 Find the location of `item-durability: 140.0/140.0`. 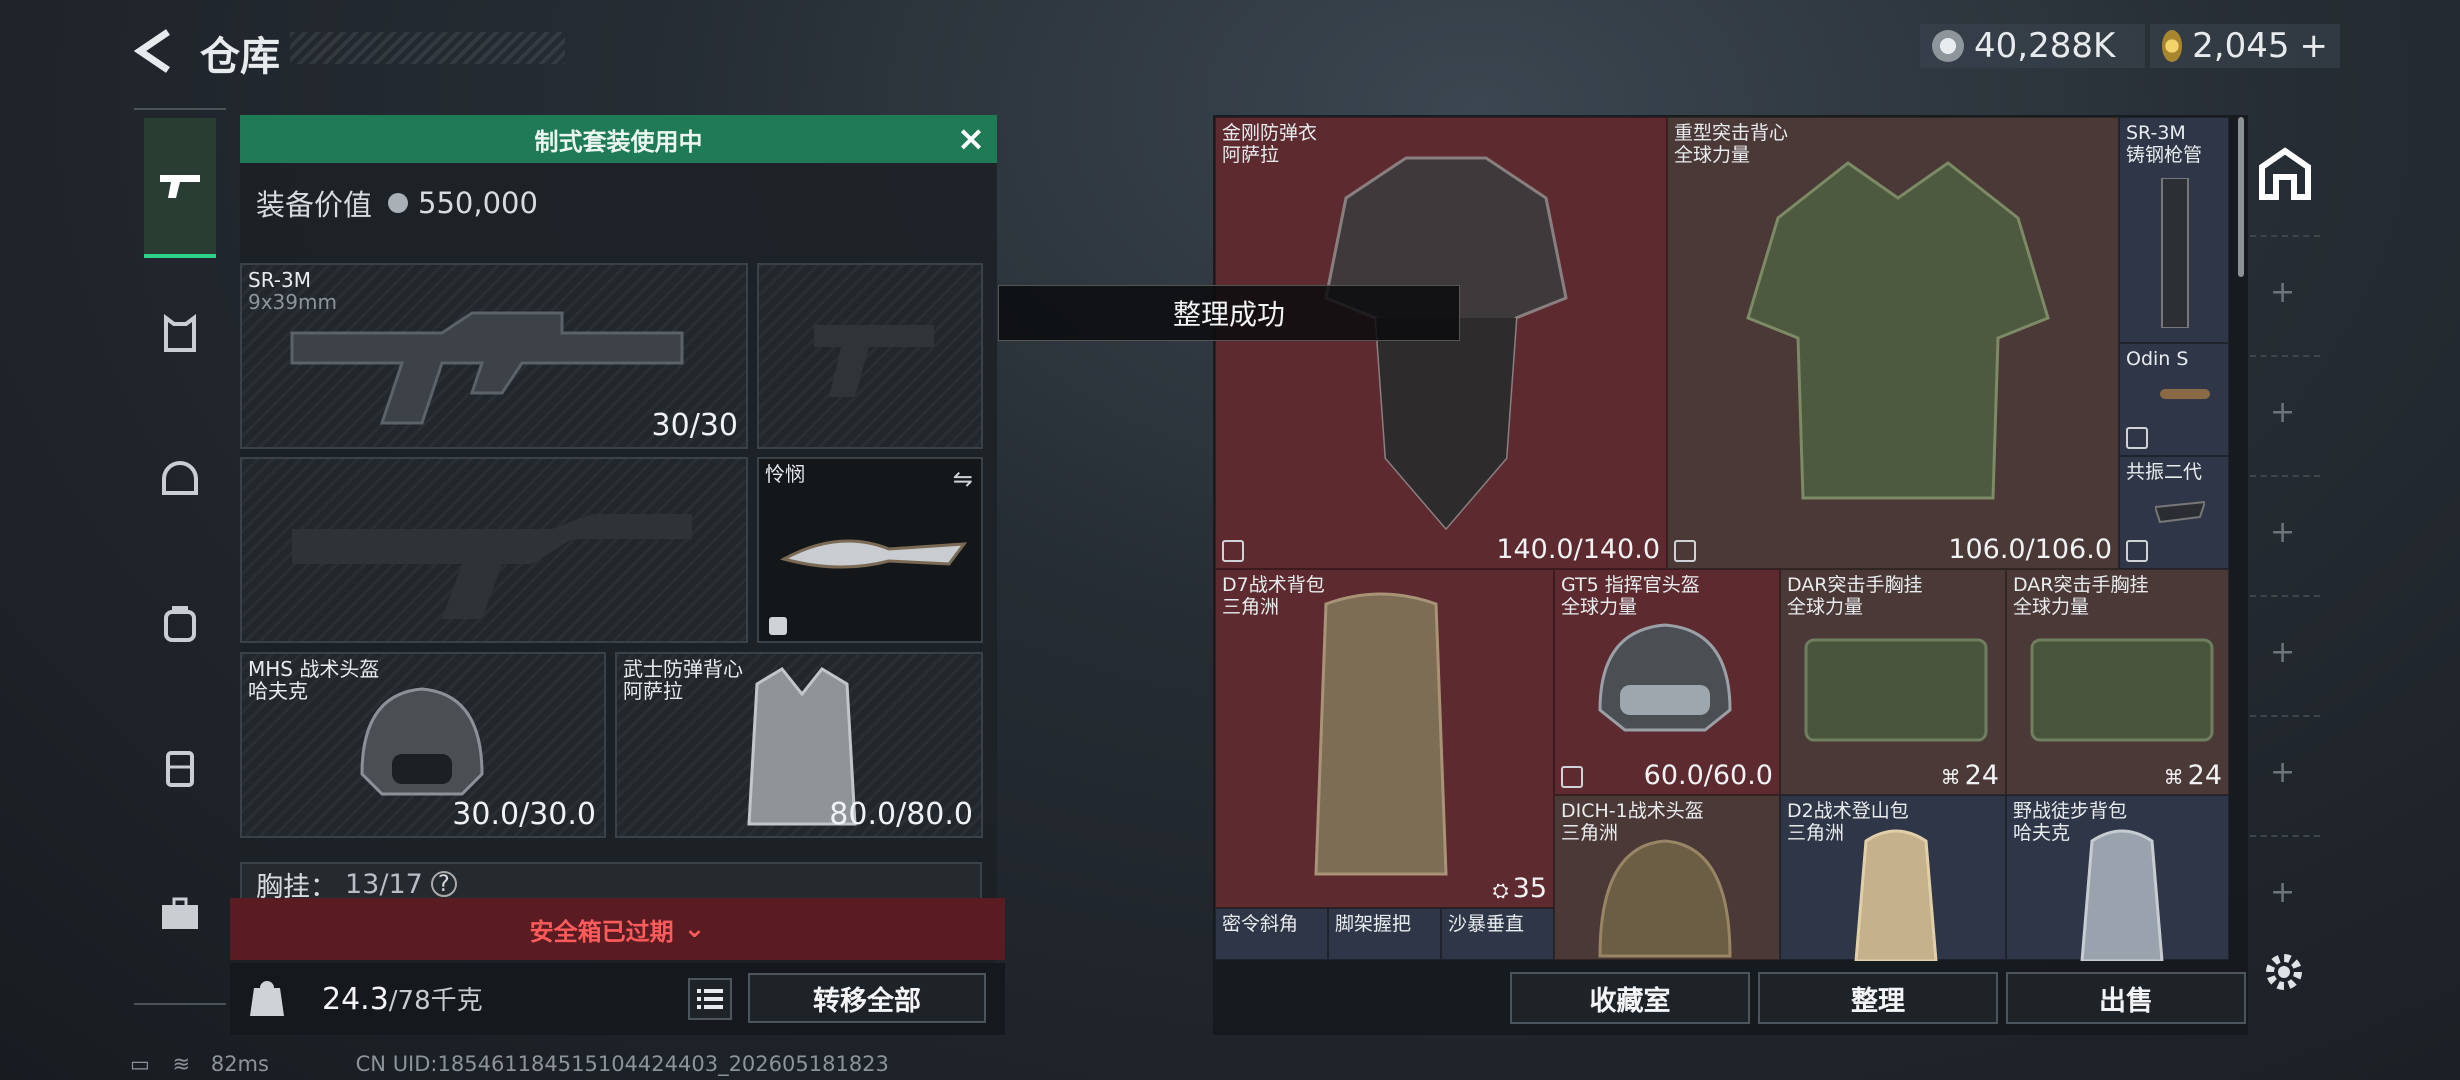

item-durability: 140.0/140.0 is located at coordinates (1578, 549).